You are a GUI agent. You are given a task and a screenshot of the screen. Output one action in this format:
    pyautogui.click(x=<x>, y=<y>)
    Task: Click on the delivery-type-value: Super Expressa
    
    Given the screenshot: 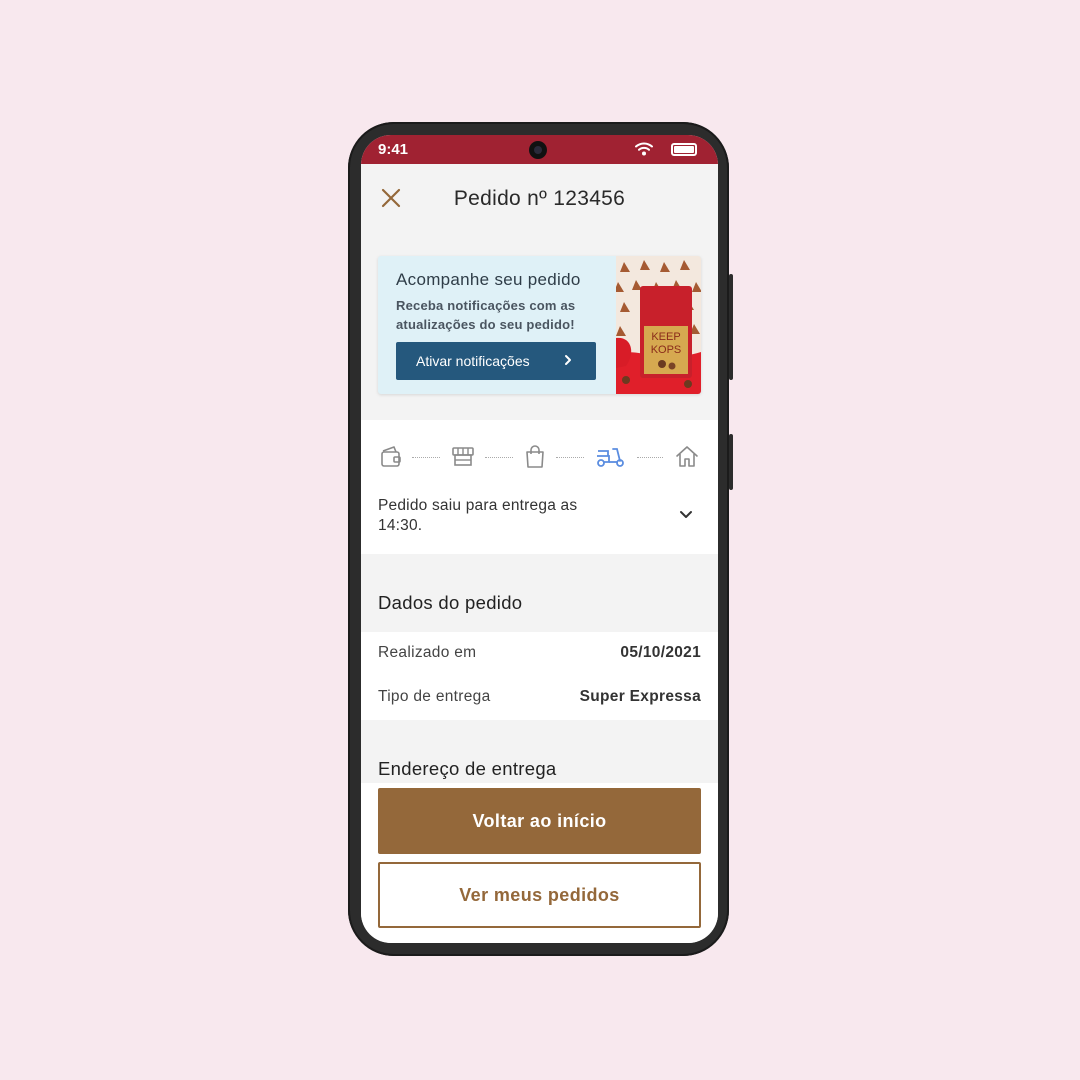 What is the action you would take?
    pyautogui.click(x=640, y=696)
    